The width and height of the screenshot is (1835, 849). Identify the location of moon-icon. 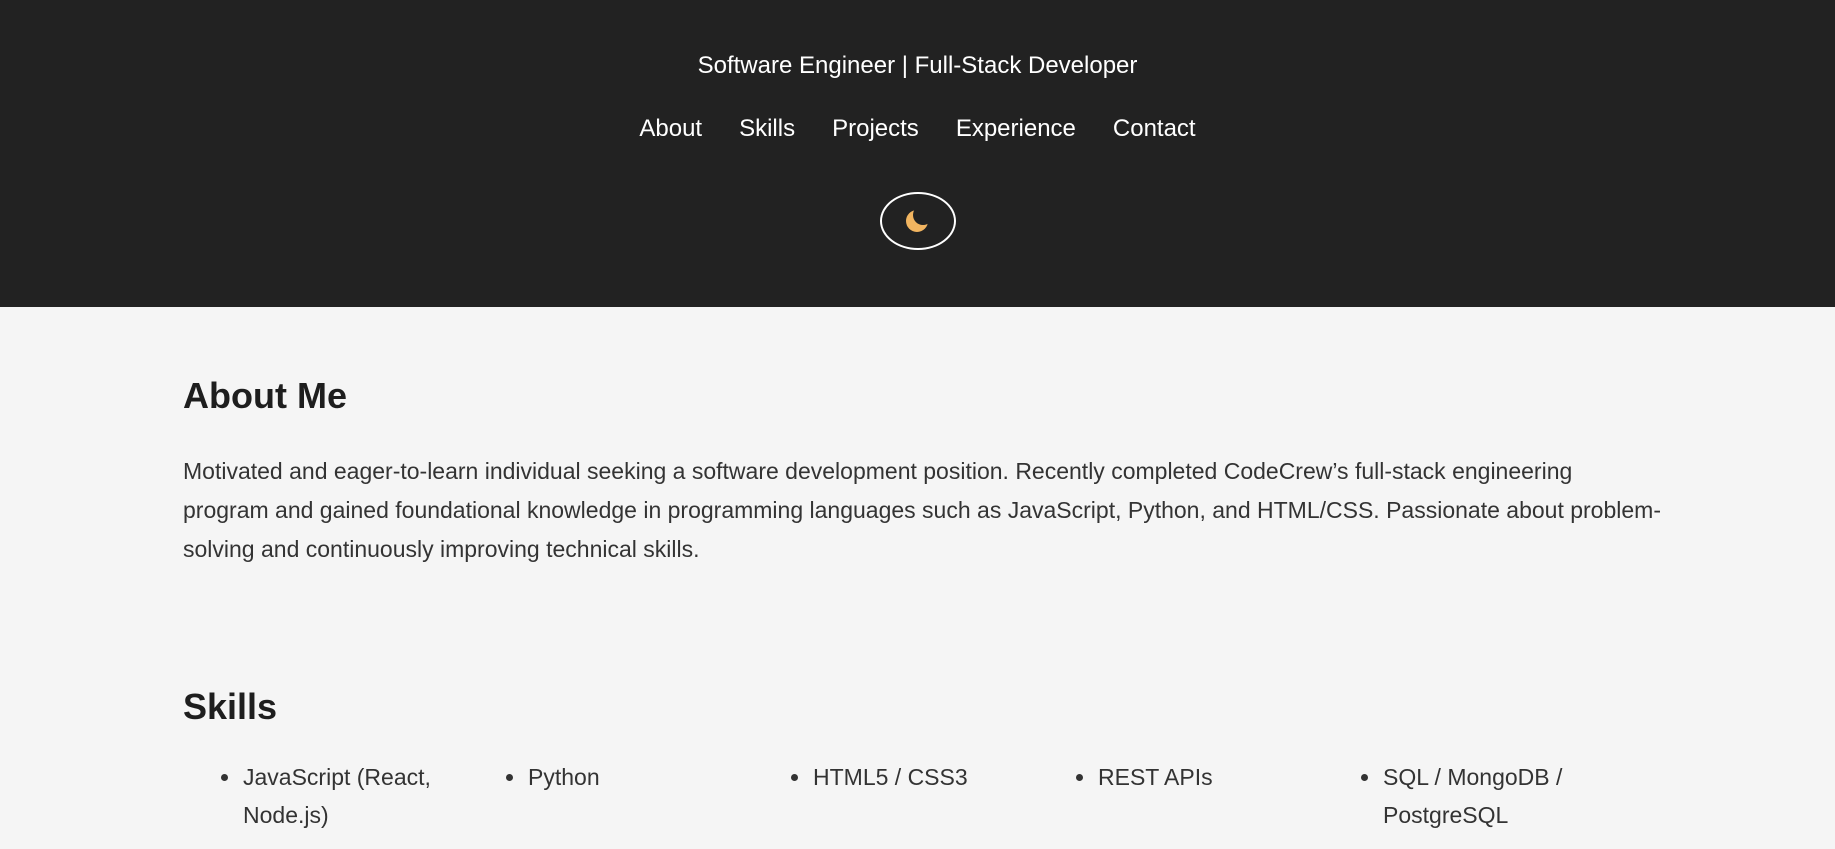
(918, 221).